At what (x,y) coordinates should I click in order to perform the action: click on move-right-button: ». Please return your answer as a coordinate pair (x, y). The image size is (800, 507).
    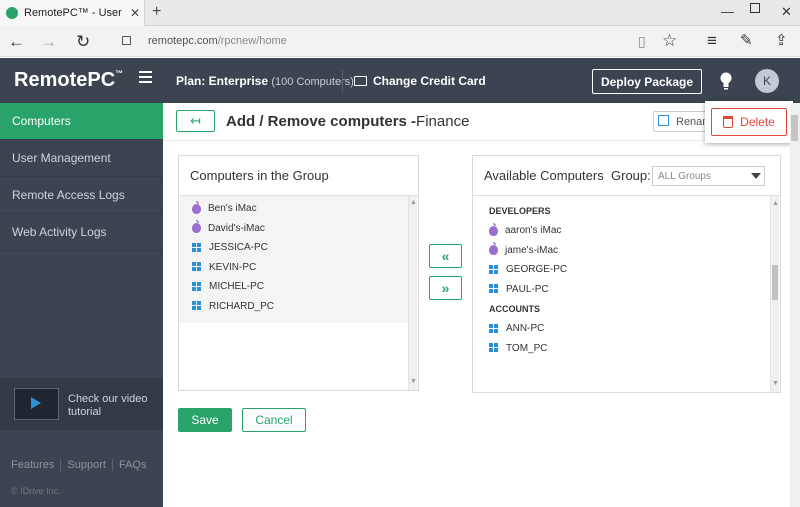
    Looking at the image, I should click on (445, 288).